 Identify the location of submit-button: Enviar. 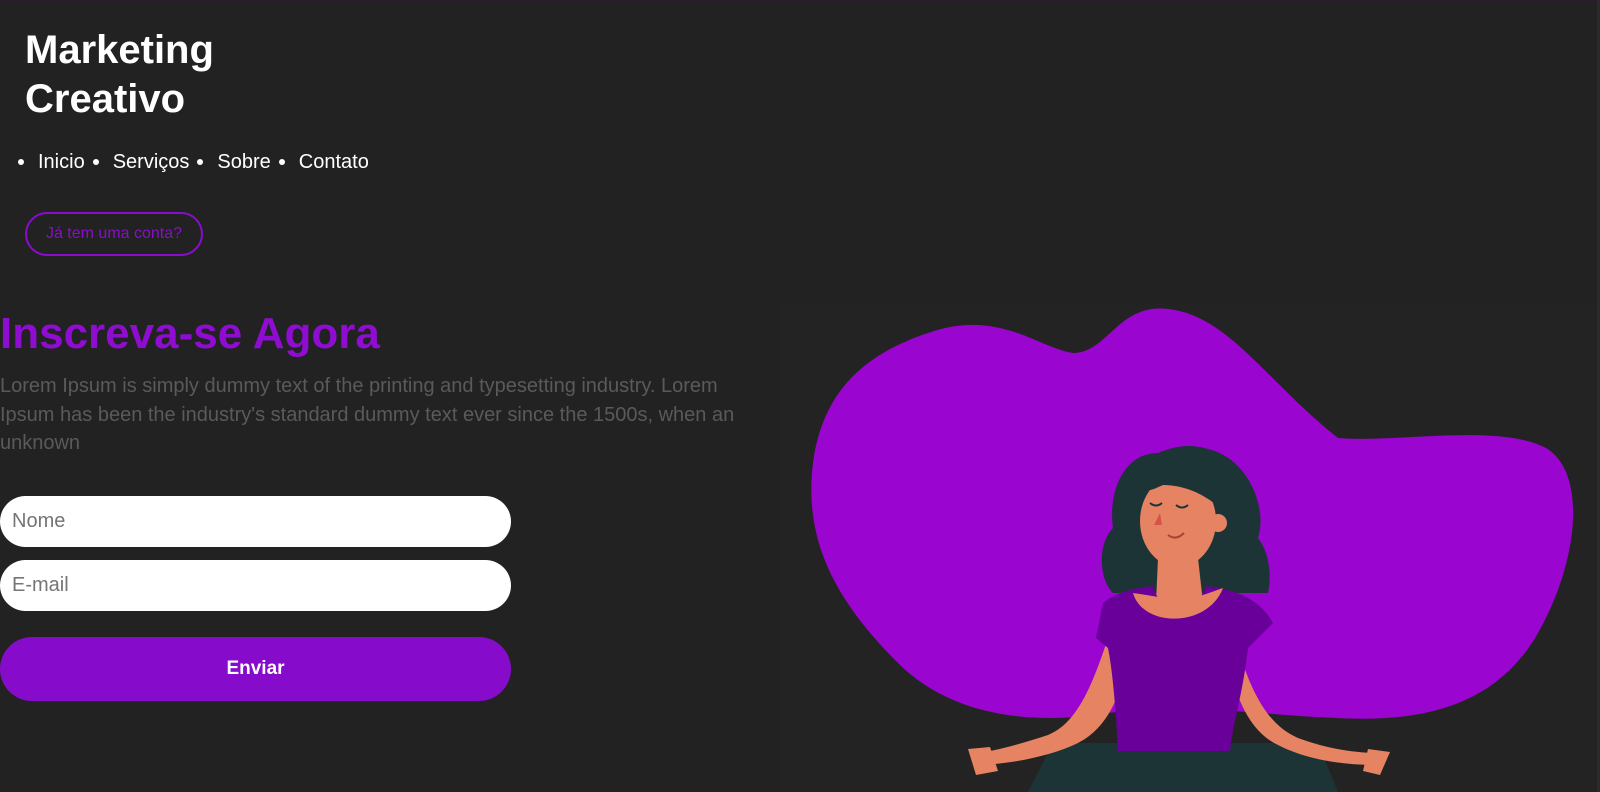
(255, 669).